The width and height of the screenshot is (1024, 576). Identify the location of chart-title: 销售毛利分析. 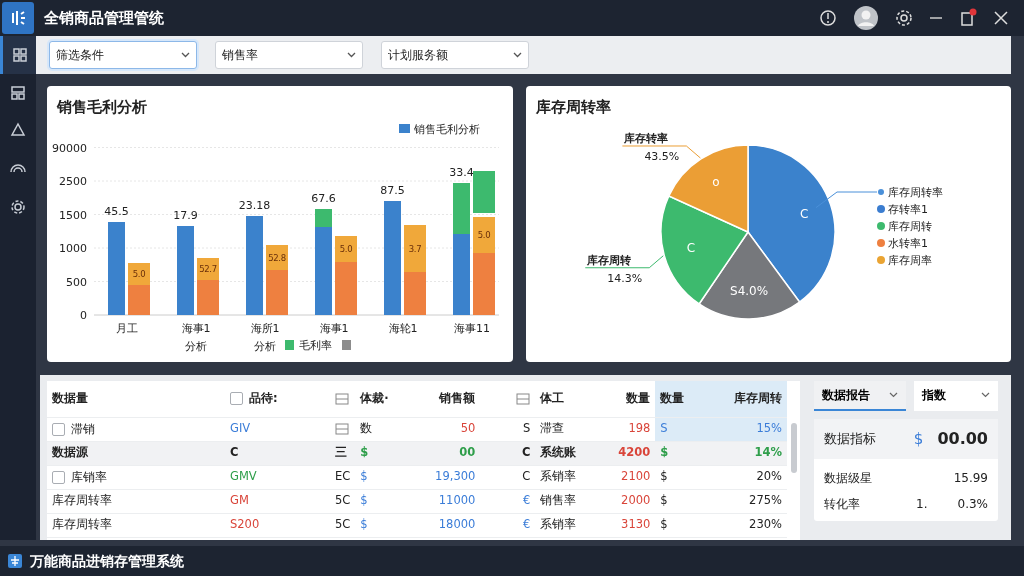
(101, 106).